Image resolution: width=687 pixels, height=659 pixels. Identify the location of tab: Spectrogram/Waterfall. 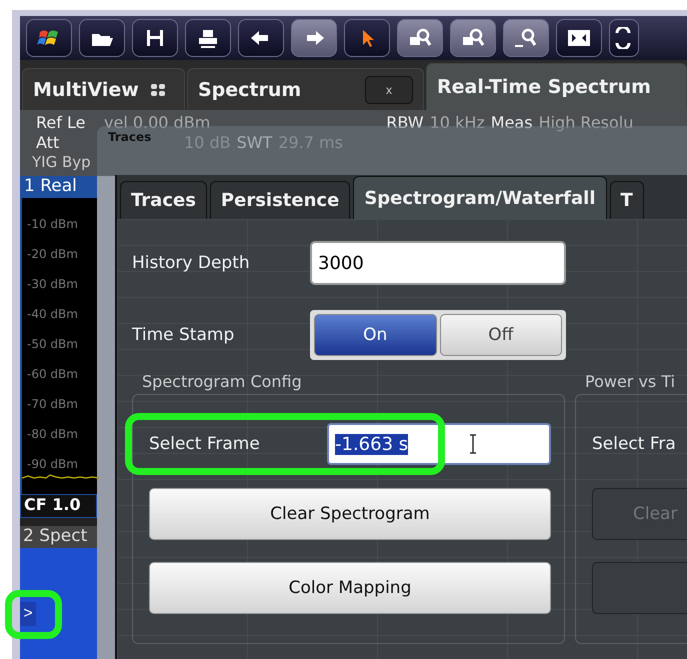
(479, 197).